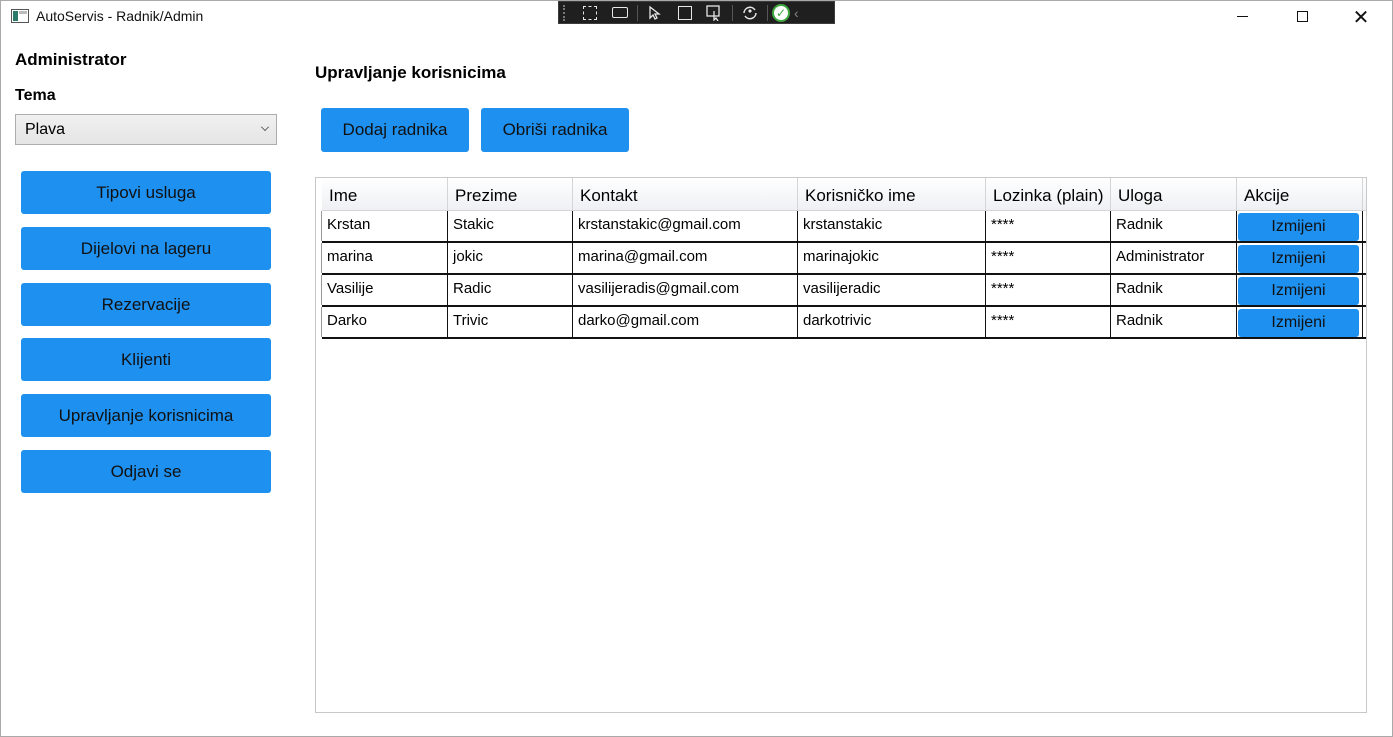 This screenshot has height=737, width=1393. Describe the element at coordinates (620, 13) in the screenshot. I see `record-icon` at that location.